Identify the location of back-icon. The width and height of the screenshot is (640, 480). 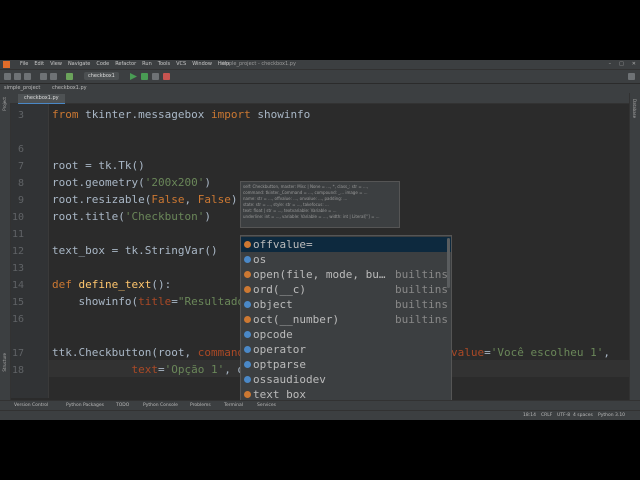
(43, 76).